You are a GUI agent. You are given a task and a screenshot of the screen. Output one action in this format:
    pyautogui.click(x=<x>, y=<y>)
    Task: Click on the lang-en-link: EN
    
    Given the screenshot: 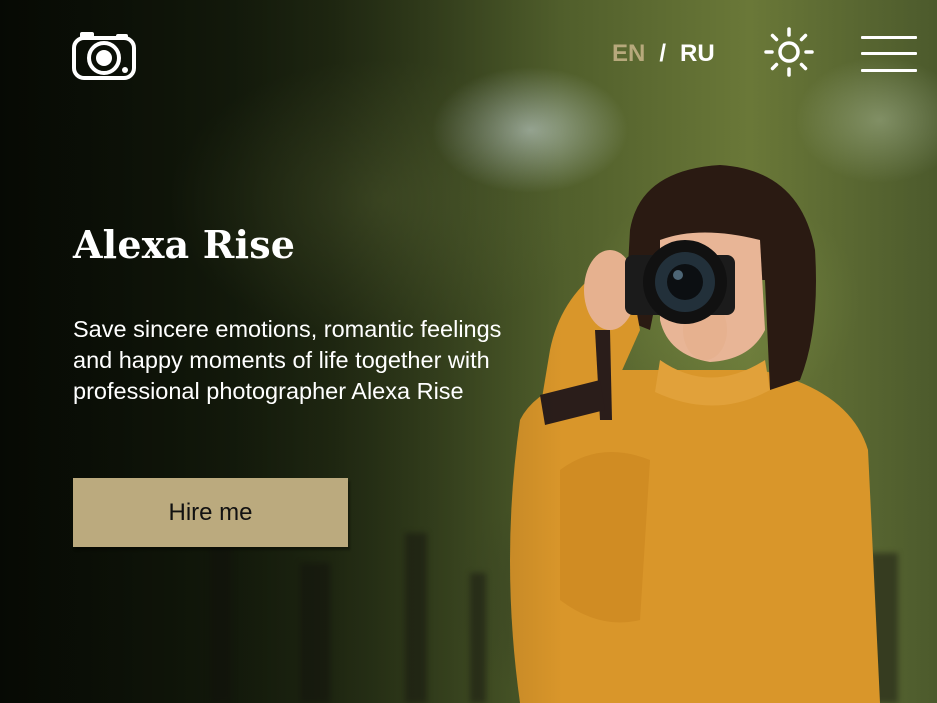 What is the action you would take?
    pyautogui.click(x=628, y=54)
    